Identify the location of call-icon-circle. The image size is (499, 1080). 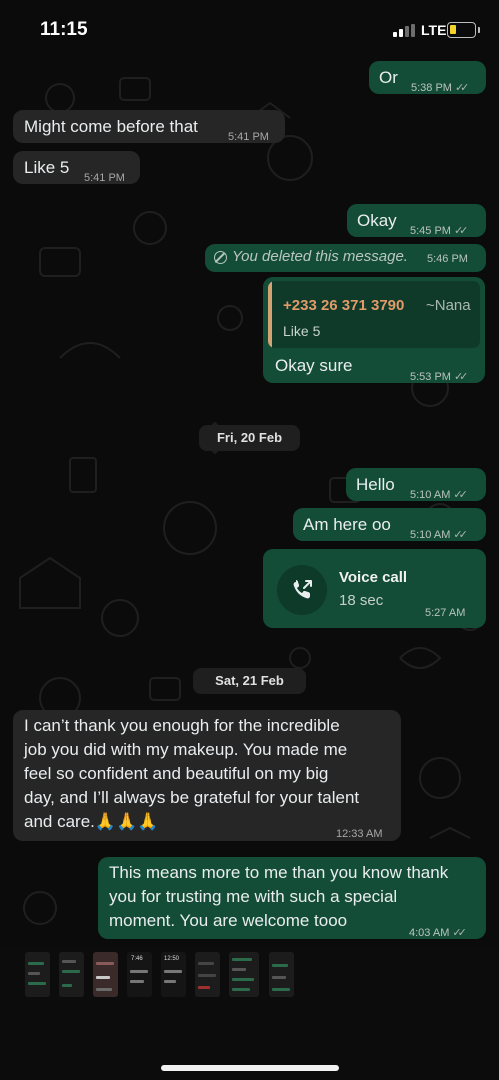
(302, 590).